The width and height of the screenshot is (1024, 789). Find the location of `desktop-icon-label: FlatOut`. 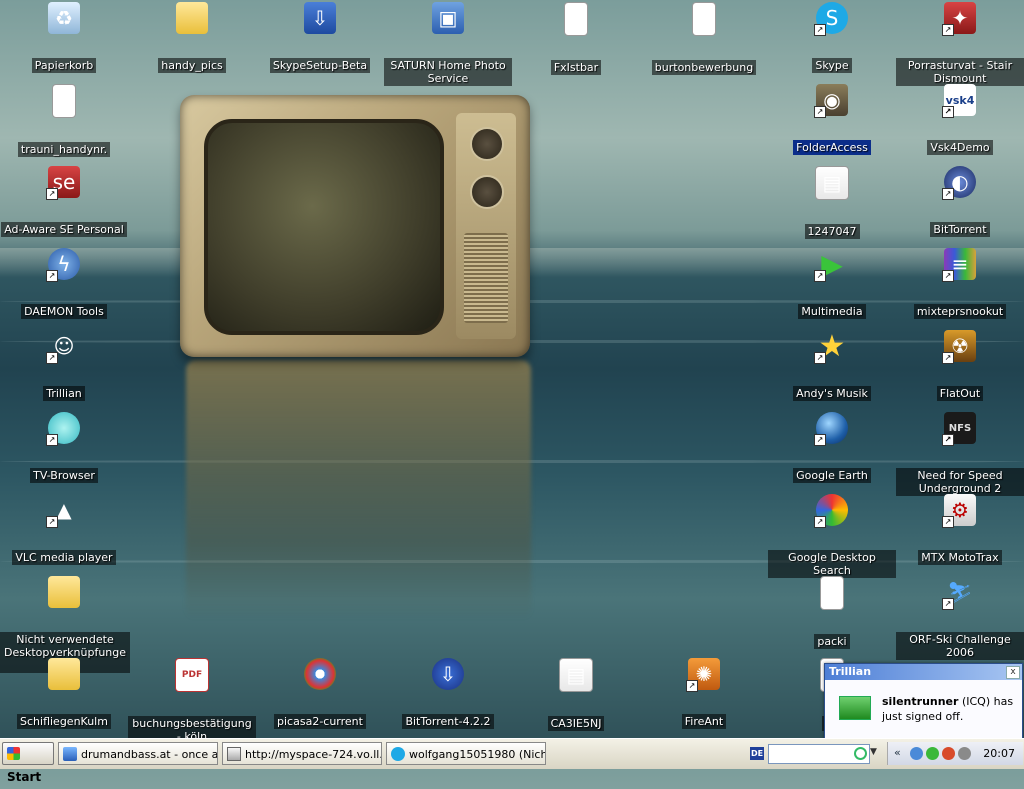

desktop-icon-label: FlatOut is located at coordinates (960, 393).